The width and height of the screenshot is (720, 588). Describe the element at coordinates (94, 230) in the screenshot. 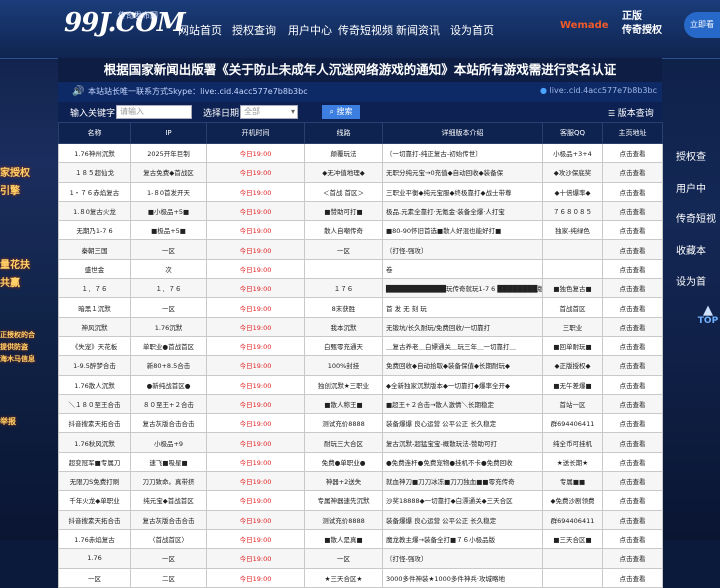

I see `server-name-cell: 无期乃1-7 6` at that location.